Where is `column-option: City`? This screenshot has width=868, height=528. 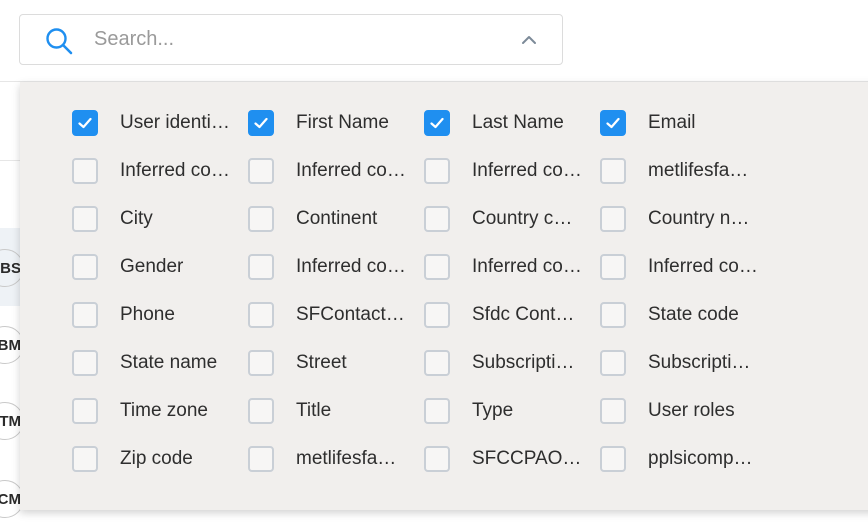
column-option: City is located at coordinates (151, 219).